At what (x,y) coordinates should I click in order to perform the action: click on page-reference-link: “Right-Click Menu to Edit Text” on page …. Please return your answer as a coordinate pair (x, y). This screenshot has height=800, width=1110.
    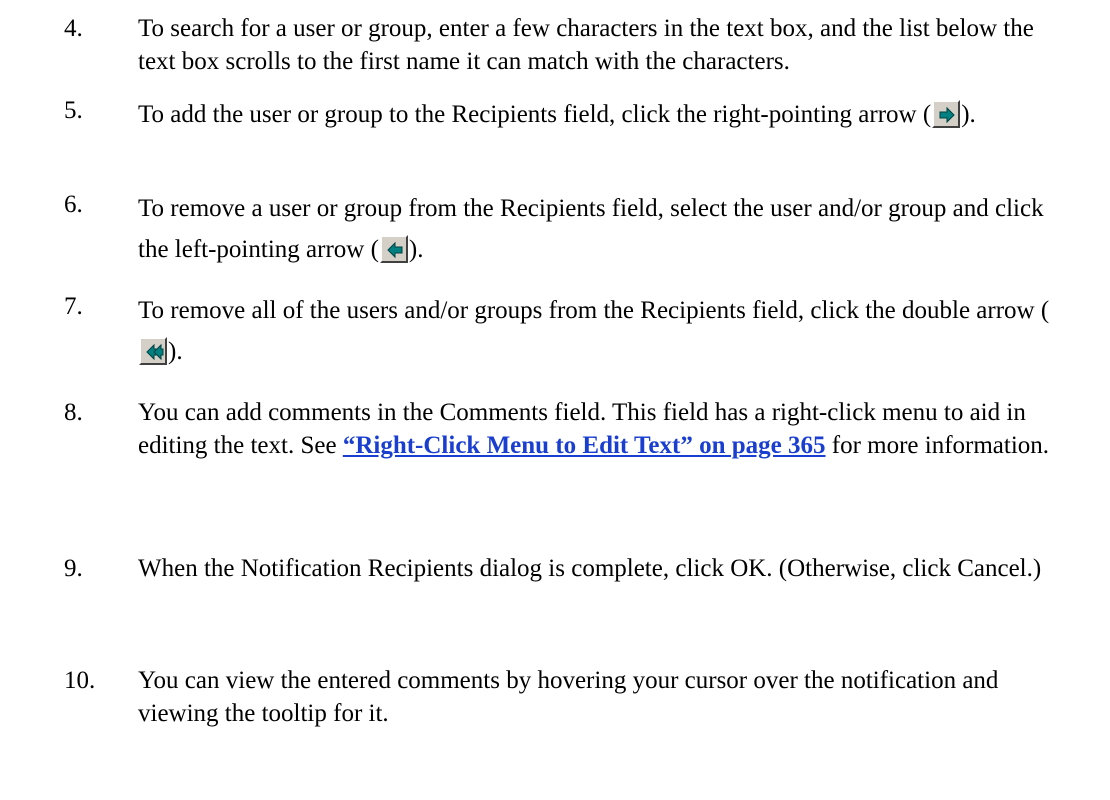
    Looking at the image, I should click on (584, 445).